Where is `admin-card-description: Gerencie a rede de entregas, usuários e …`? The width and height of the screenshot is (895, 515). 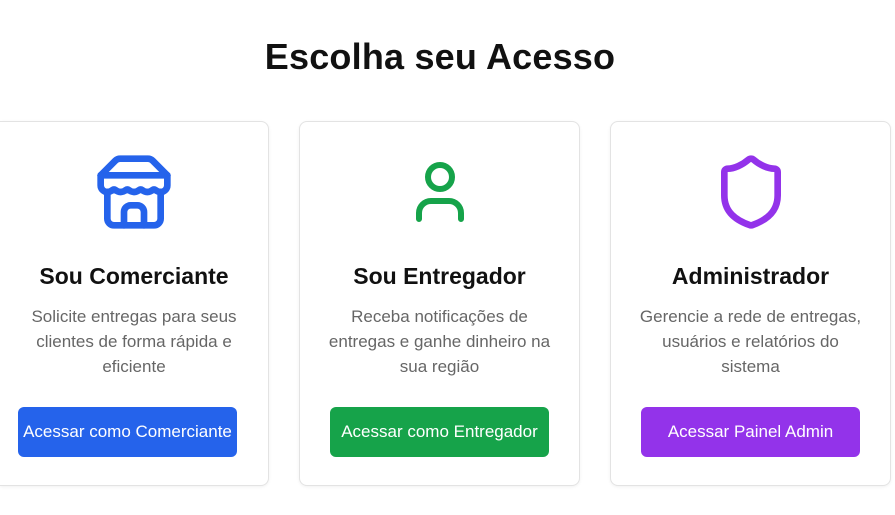 admin-card-description: Gerencie a rede de entregas, usuários e … is located at coordinates (750, 341).